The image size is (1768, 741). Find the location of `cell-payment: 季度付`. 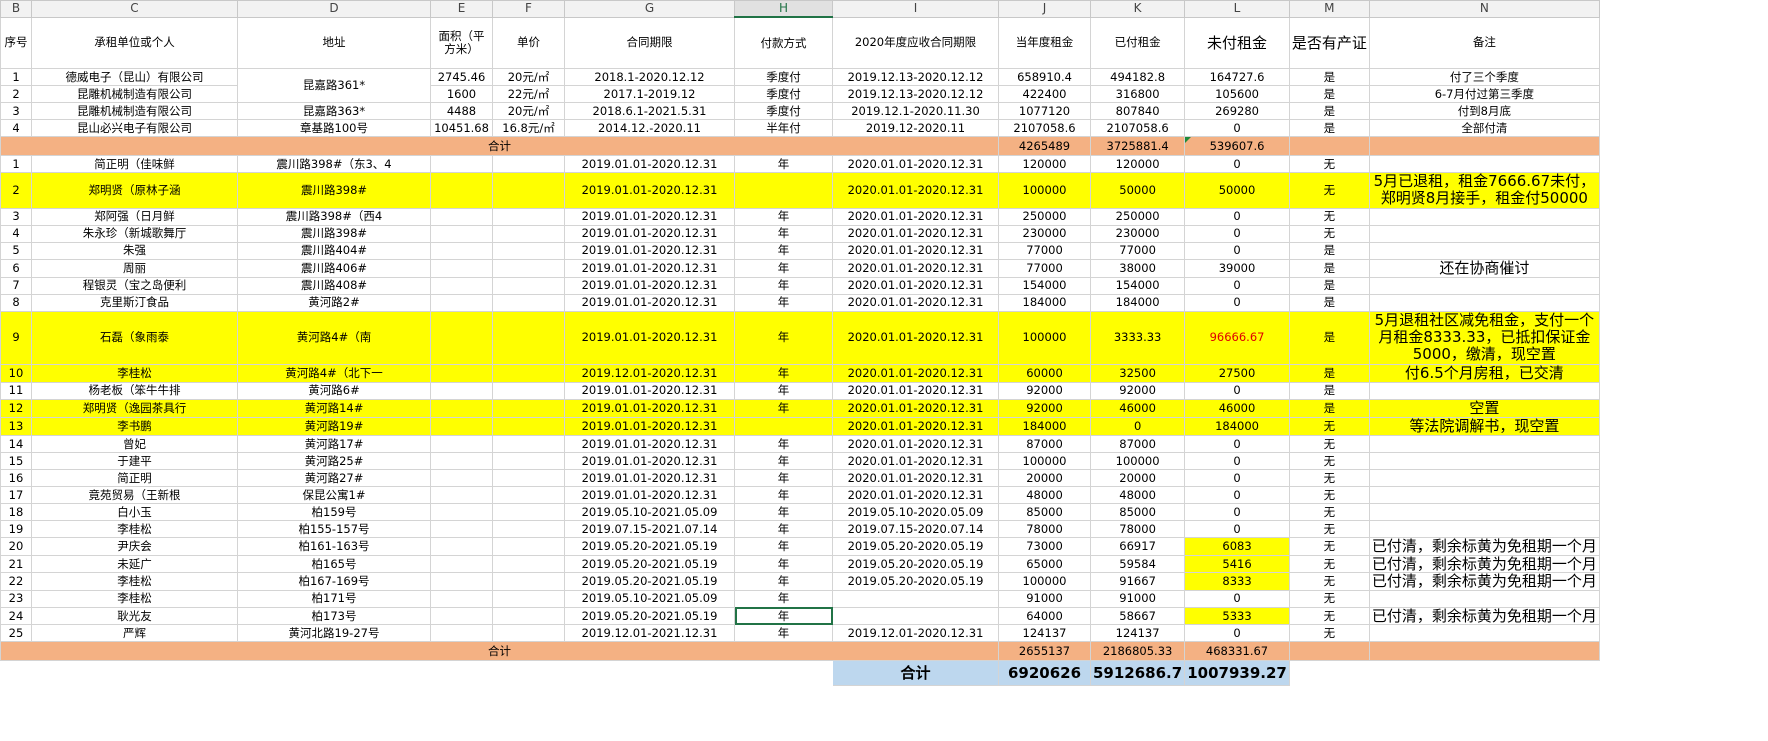

cell-payment: 季度付 is located at coordinates (783, 94).